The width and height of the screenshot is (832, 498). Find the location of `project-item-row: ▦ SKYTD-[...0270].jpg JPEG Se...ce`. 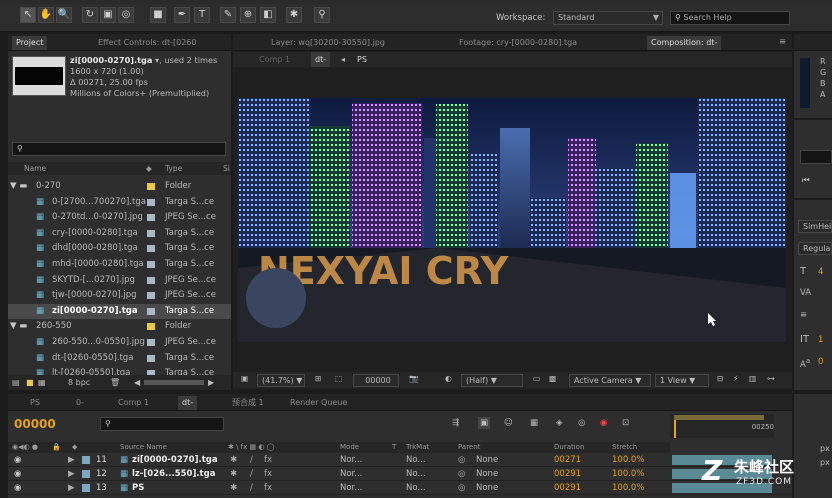

project-item-row: ▦ SKYTD-[...0270].jpg JPEG Se...ce is located at coordinates (119, 281).